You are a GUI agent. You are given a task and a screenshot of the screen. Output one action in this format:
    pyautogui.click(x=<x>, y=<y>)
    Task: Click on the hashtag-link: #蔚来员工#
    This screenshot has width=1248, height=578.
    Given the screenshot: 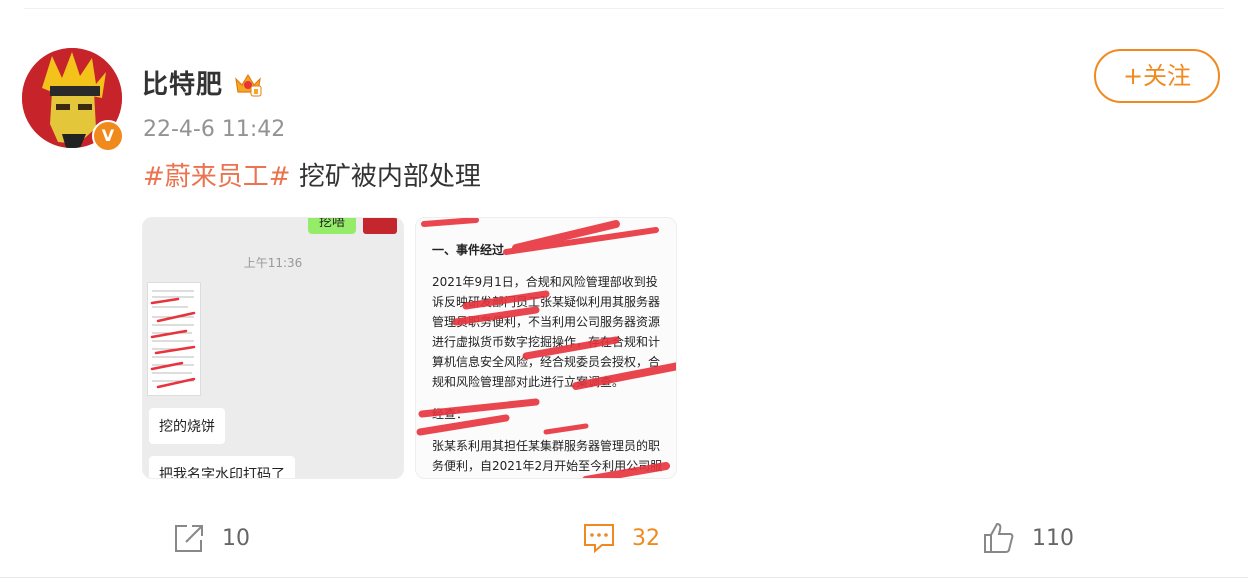 What is the action you would take?
    pyautogui.click(x=217, y=177)
    